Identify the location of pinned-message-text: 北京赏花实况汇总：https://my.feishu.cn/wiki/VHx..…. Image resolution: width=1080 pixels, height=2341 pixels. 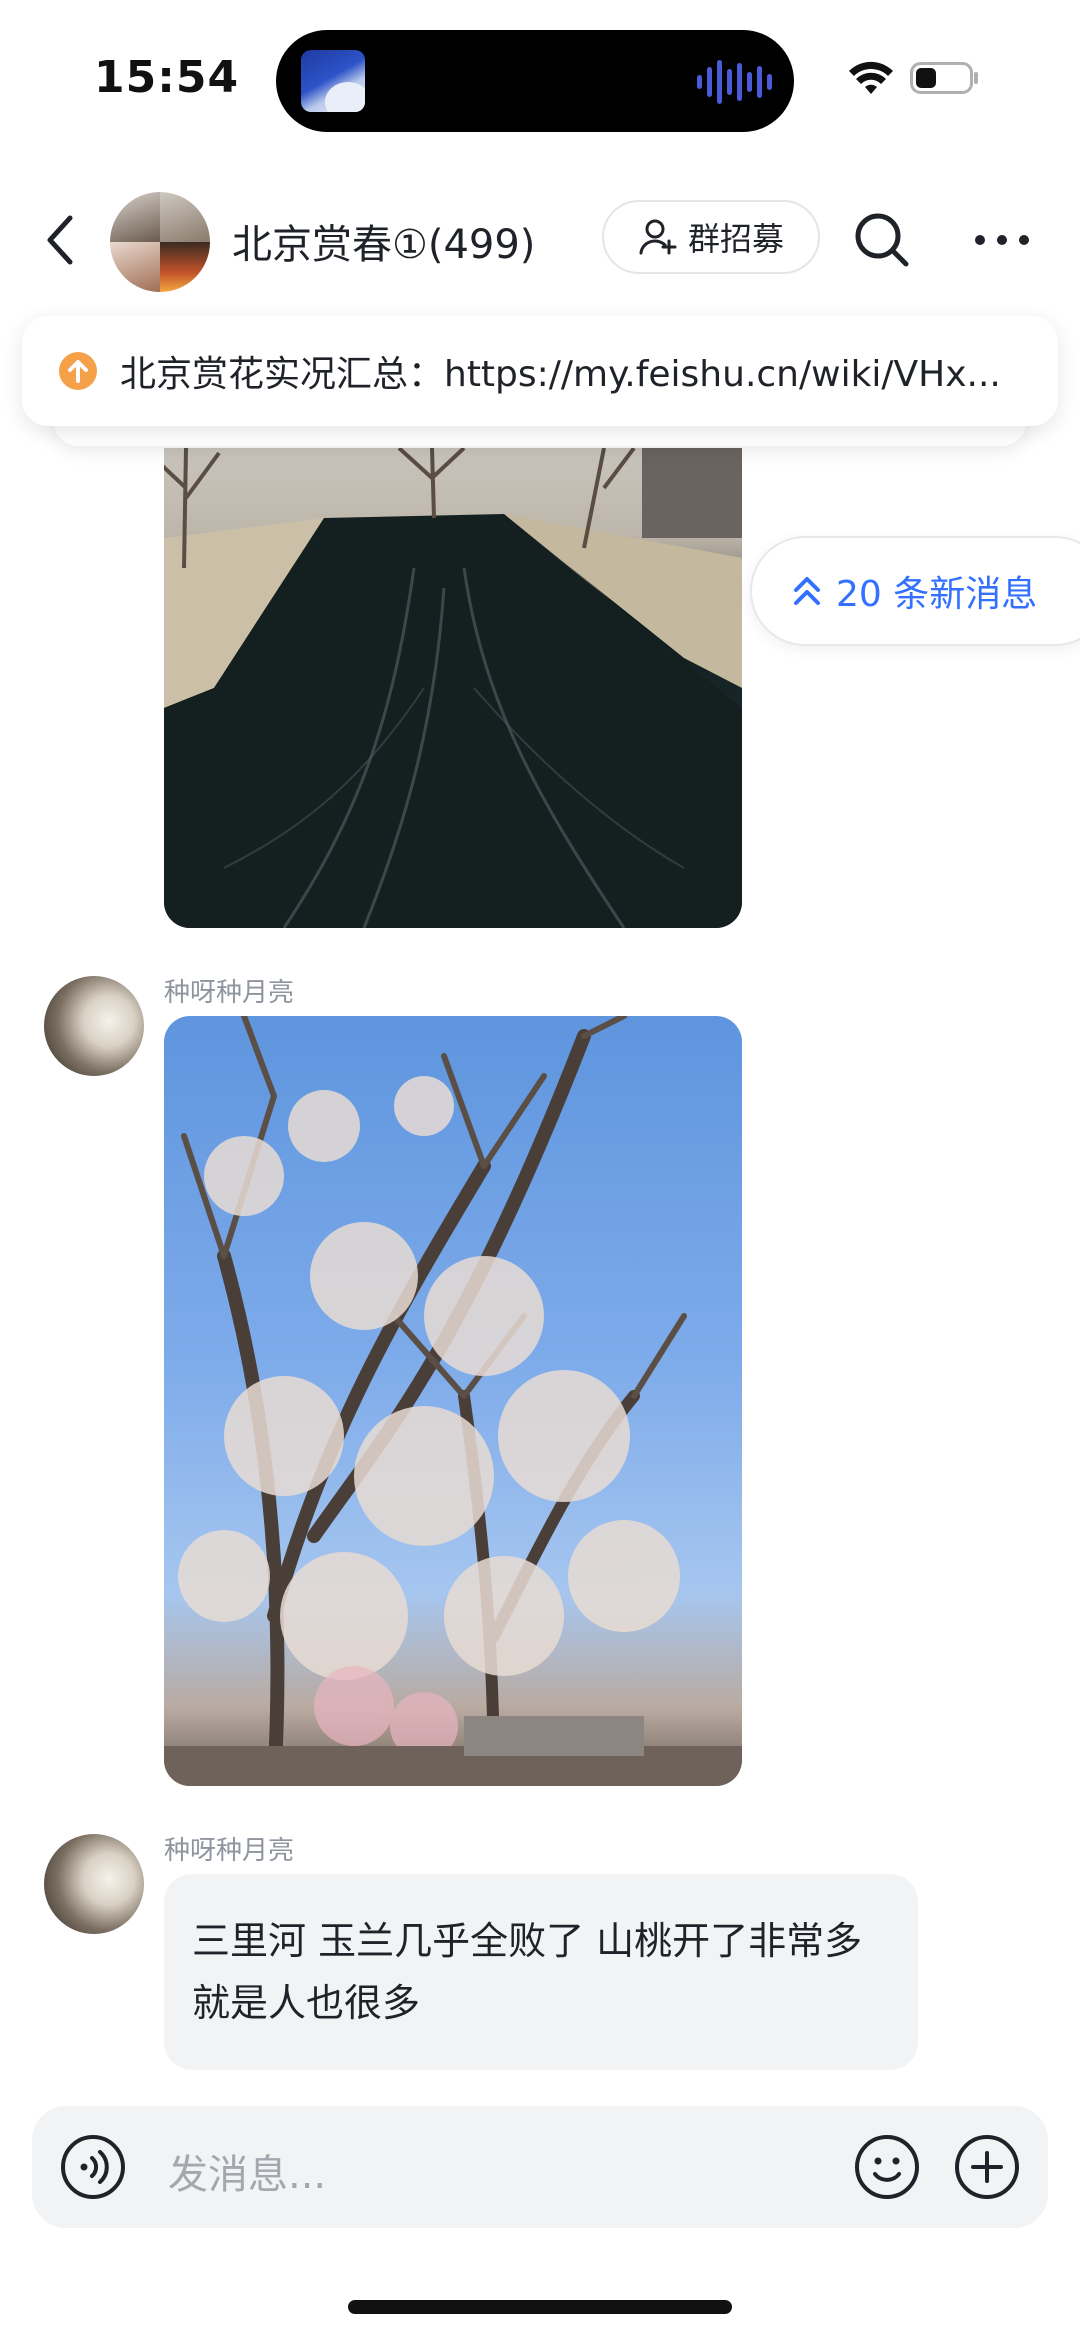
(560, 374).